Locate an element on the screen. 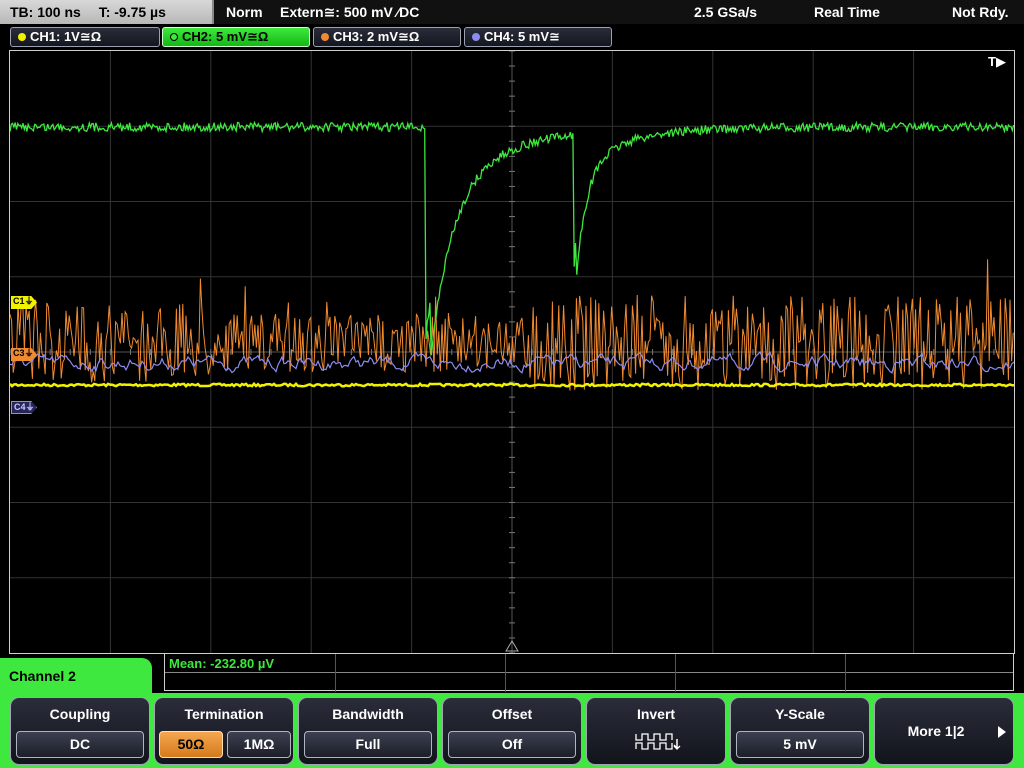  termination-50-ohm-option: 50Ω is located at coordinates (191, 744).